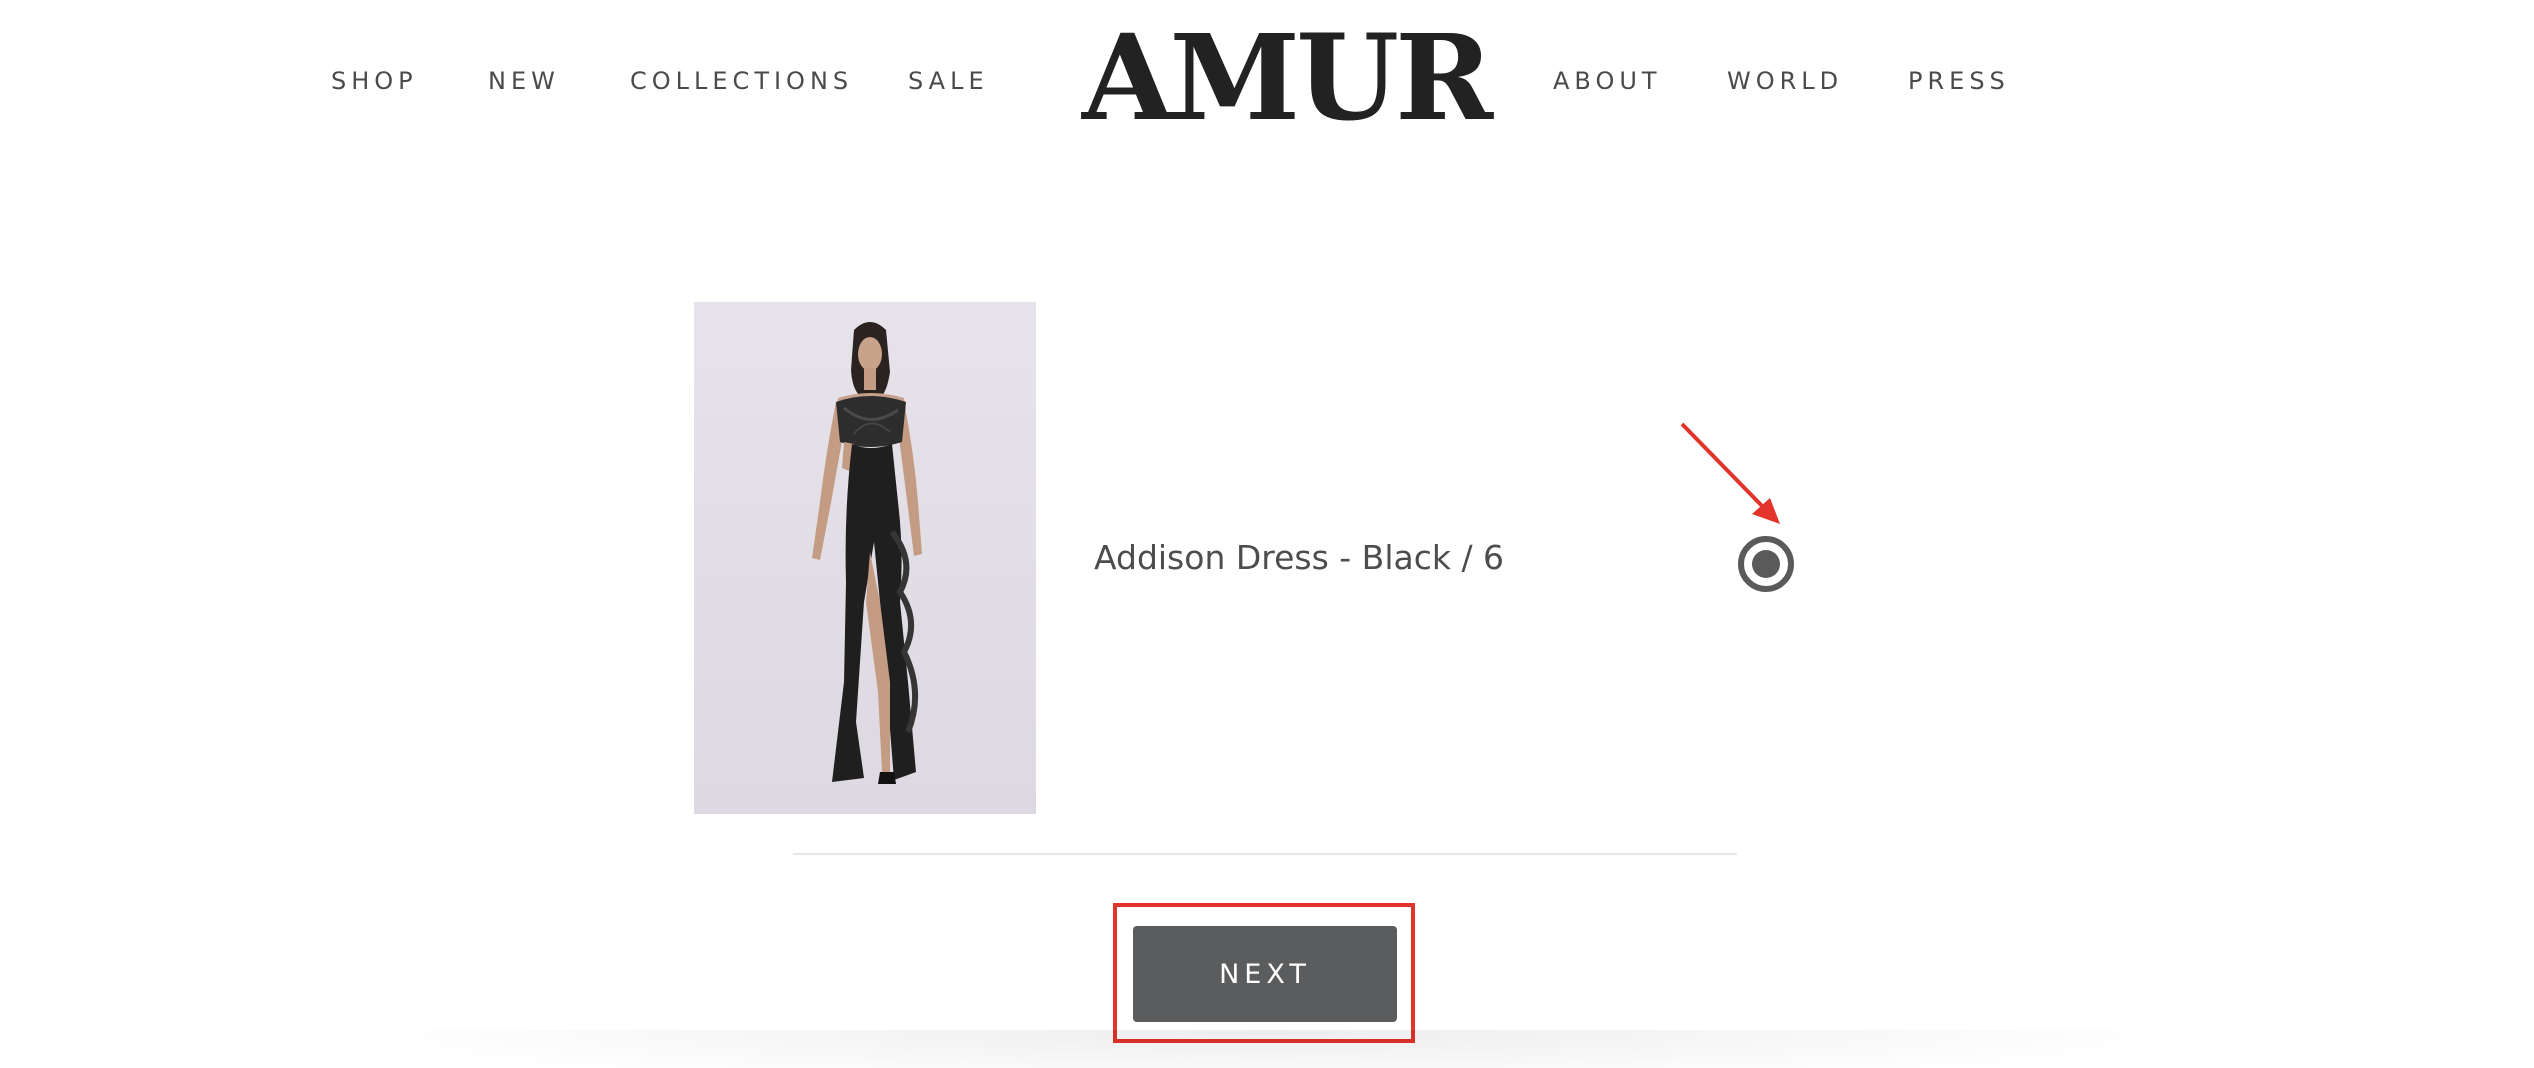  Describe the element at coordinates (1607, 81) in the screenshot. I see `nav-about: ABOUT` at that location.